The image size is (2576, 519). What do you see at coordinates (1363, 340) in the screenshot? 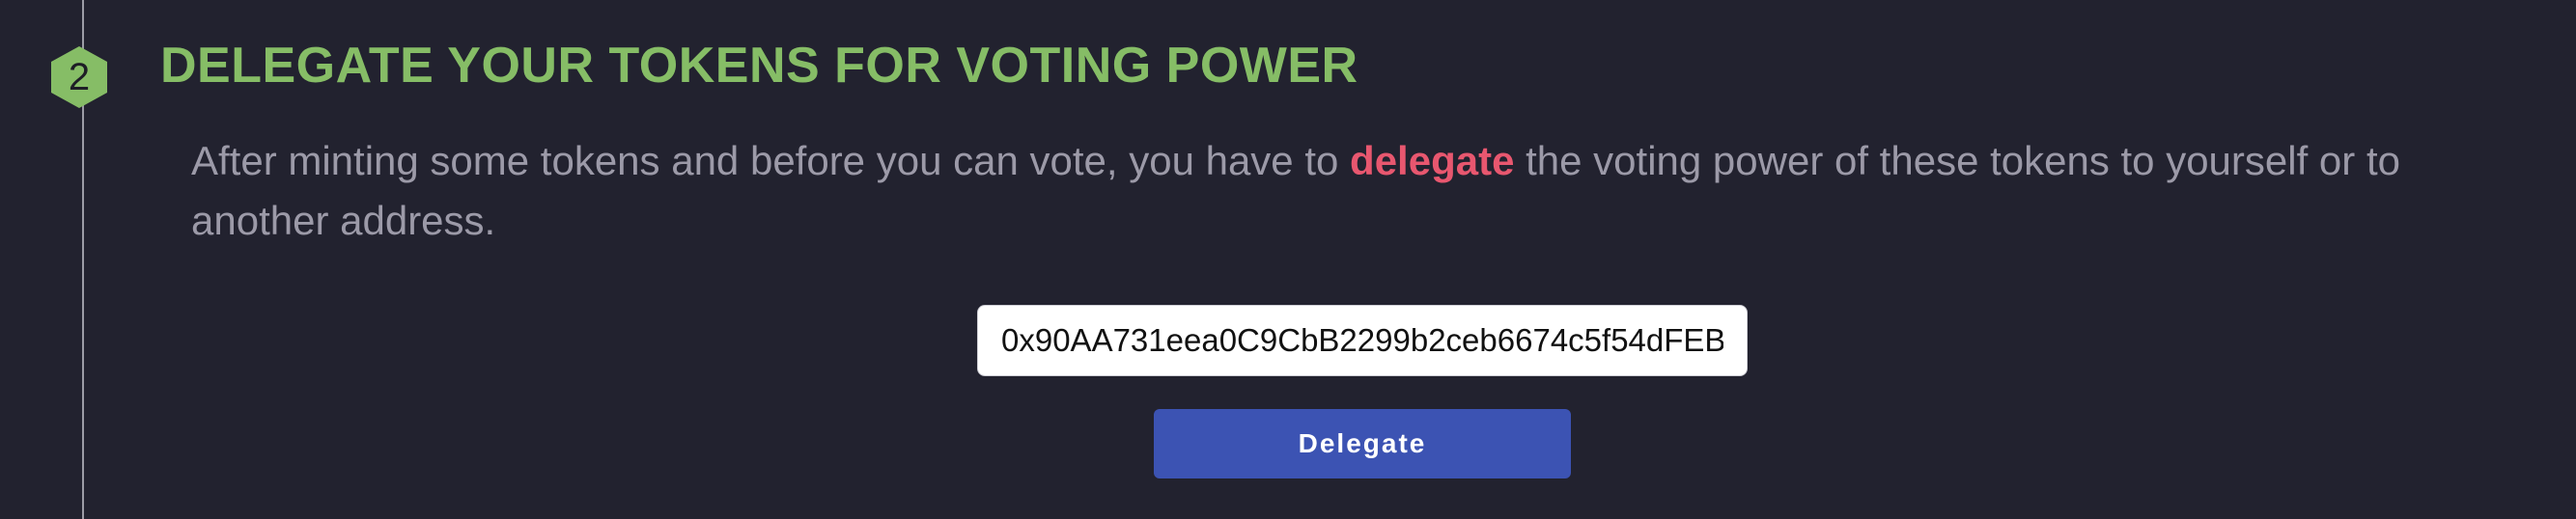
I see `address-input` at bounding box center [1363, 340].